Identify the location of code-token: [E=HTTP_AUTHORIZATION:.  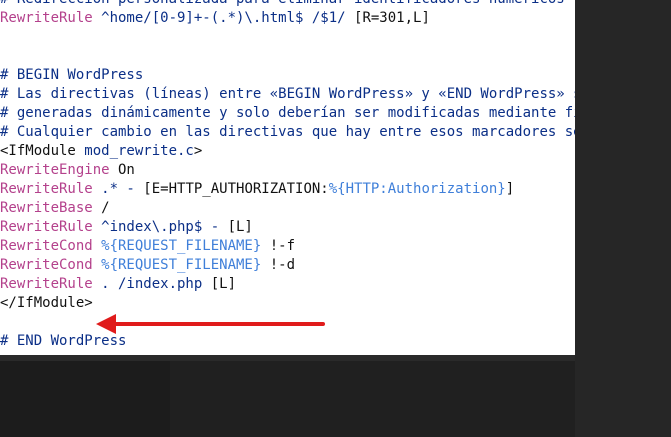
(236, 189).